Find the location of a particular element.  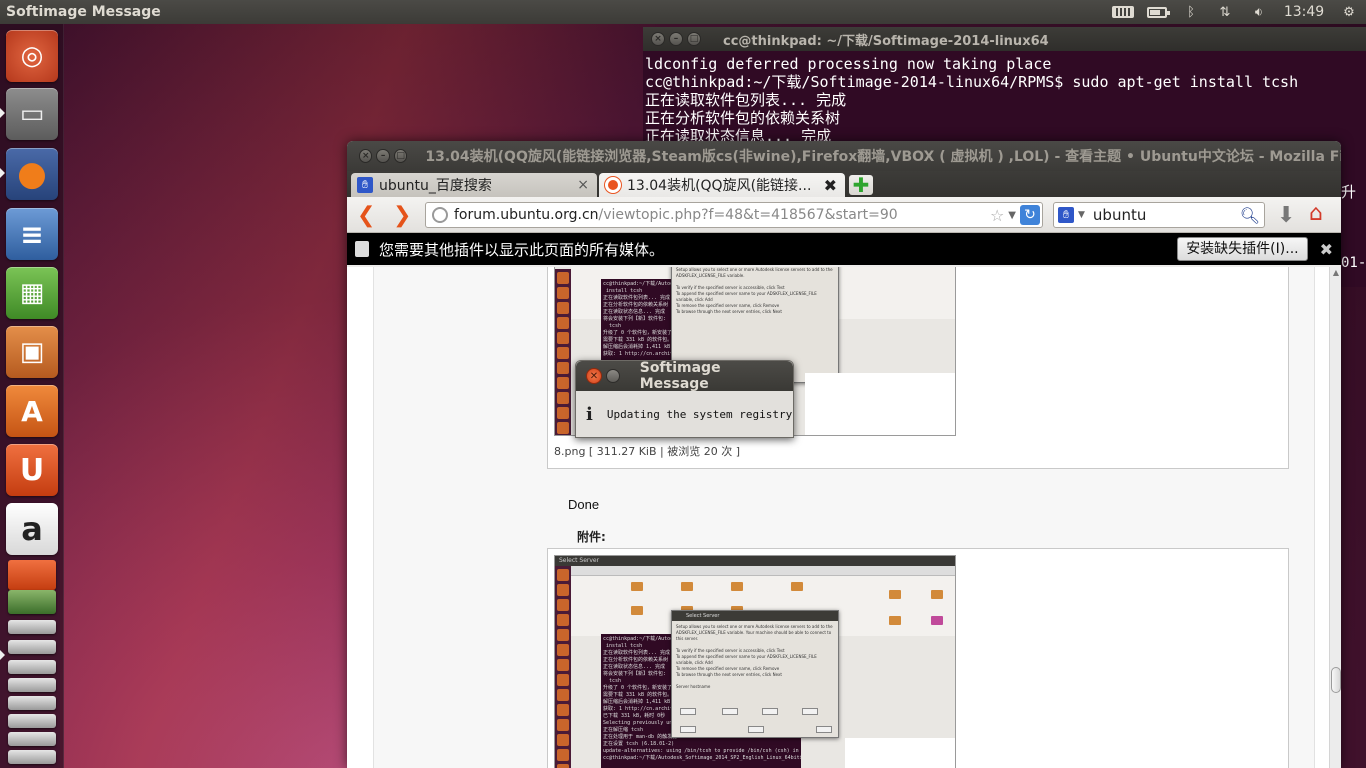

launcher-files-icon: ▭ is located at coordinates (32, 114).